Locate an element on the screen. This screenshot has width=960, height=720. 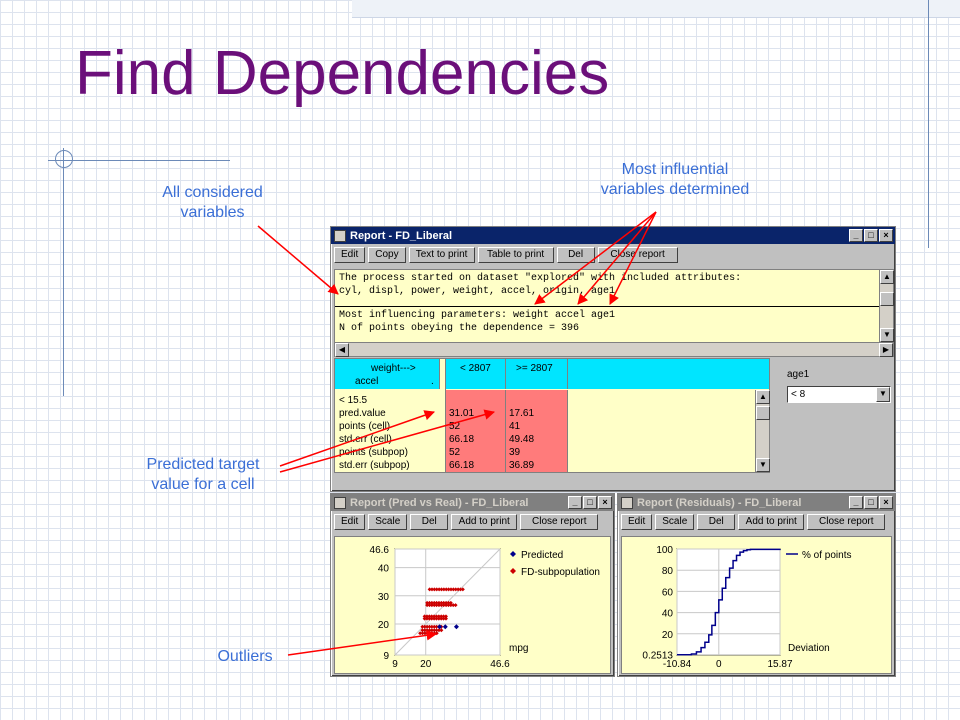
arrow-predicted-b is located at coordinates (387, 441).